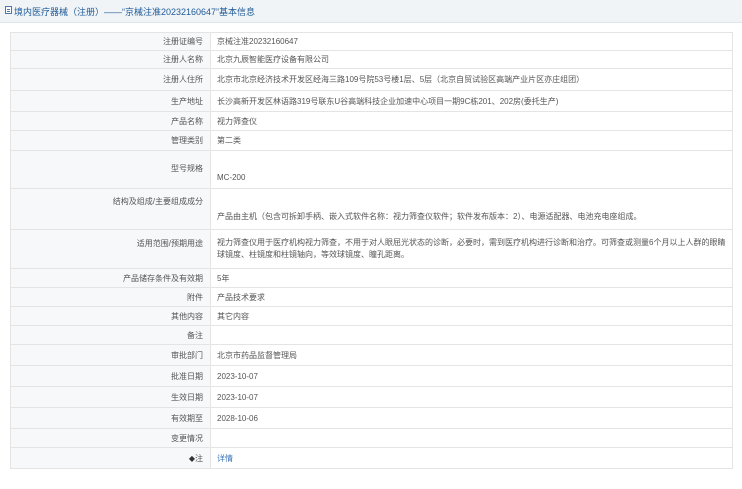 The width and height of the screenshot is (742, 489). What do you see at coordinates (110, 101) in the screenshot?
I see `row-label: 生产地址` at bounding box center [110, 101].